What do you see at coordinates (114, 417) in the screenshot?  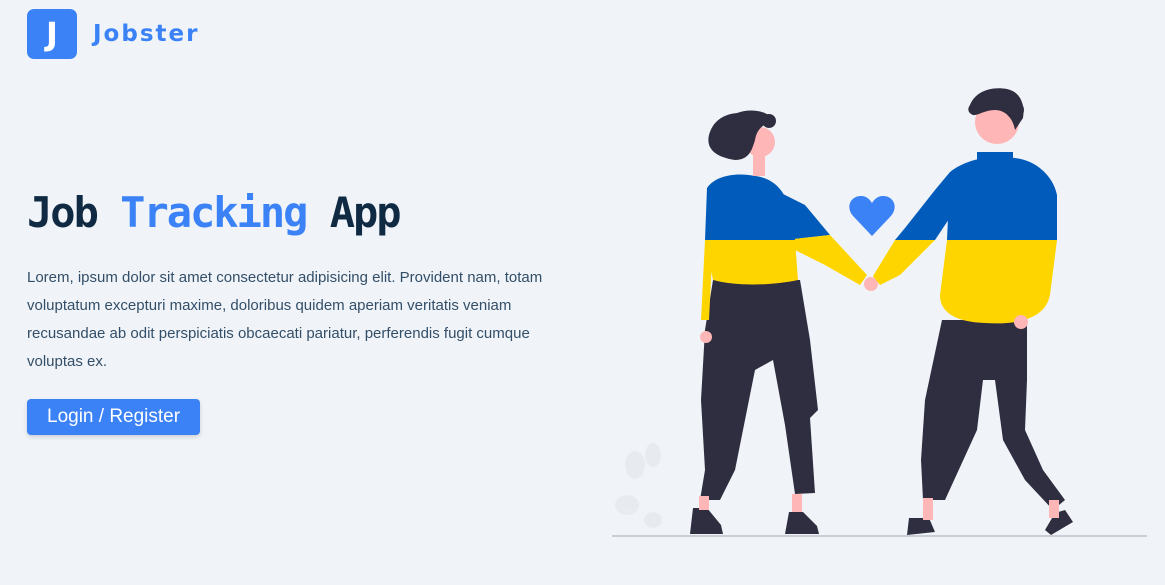 I see `login-register-button: Login / Register` at bounding box center [114, 417].